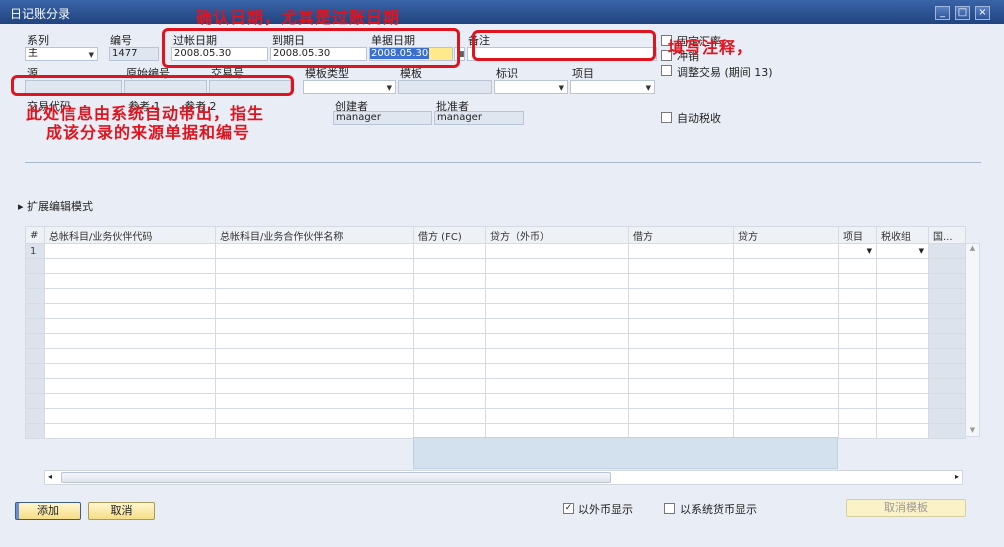 The height and width of the screenshot is (547, 1004). I want to click on column-header: #, so click(35, 235).